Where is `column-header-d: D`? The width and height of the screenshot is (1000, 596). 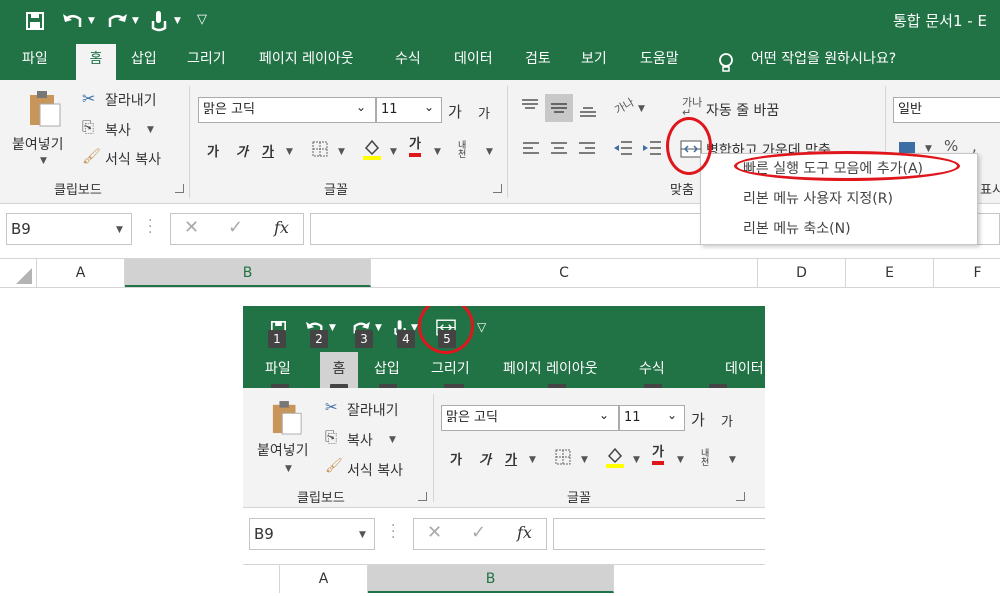
column-header-d: D is located at coordinates (802, 273).